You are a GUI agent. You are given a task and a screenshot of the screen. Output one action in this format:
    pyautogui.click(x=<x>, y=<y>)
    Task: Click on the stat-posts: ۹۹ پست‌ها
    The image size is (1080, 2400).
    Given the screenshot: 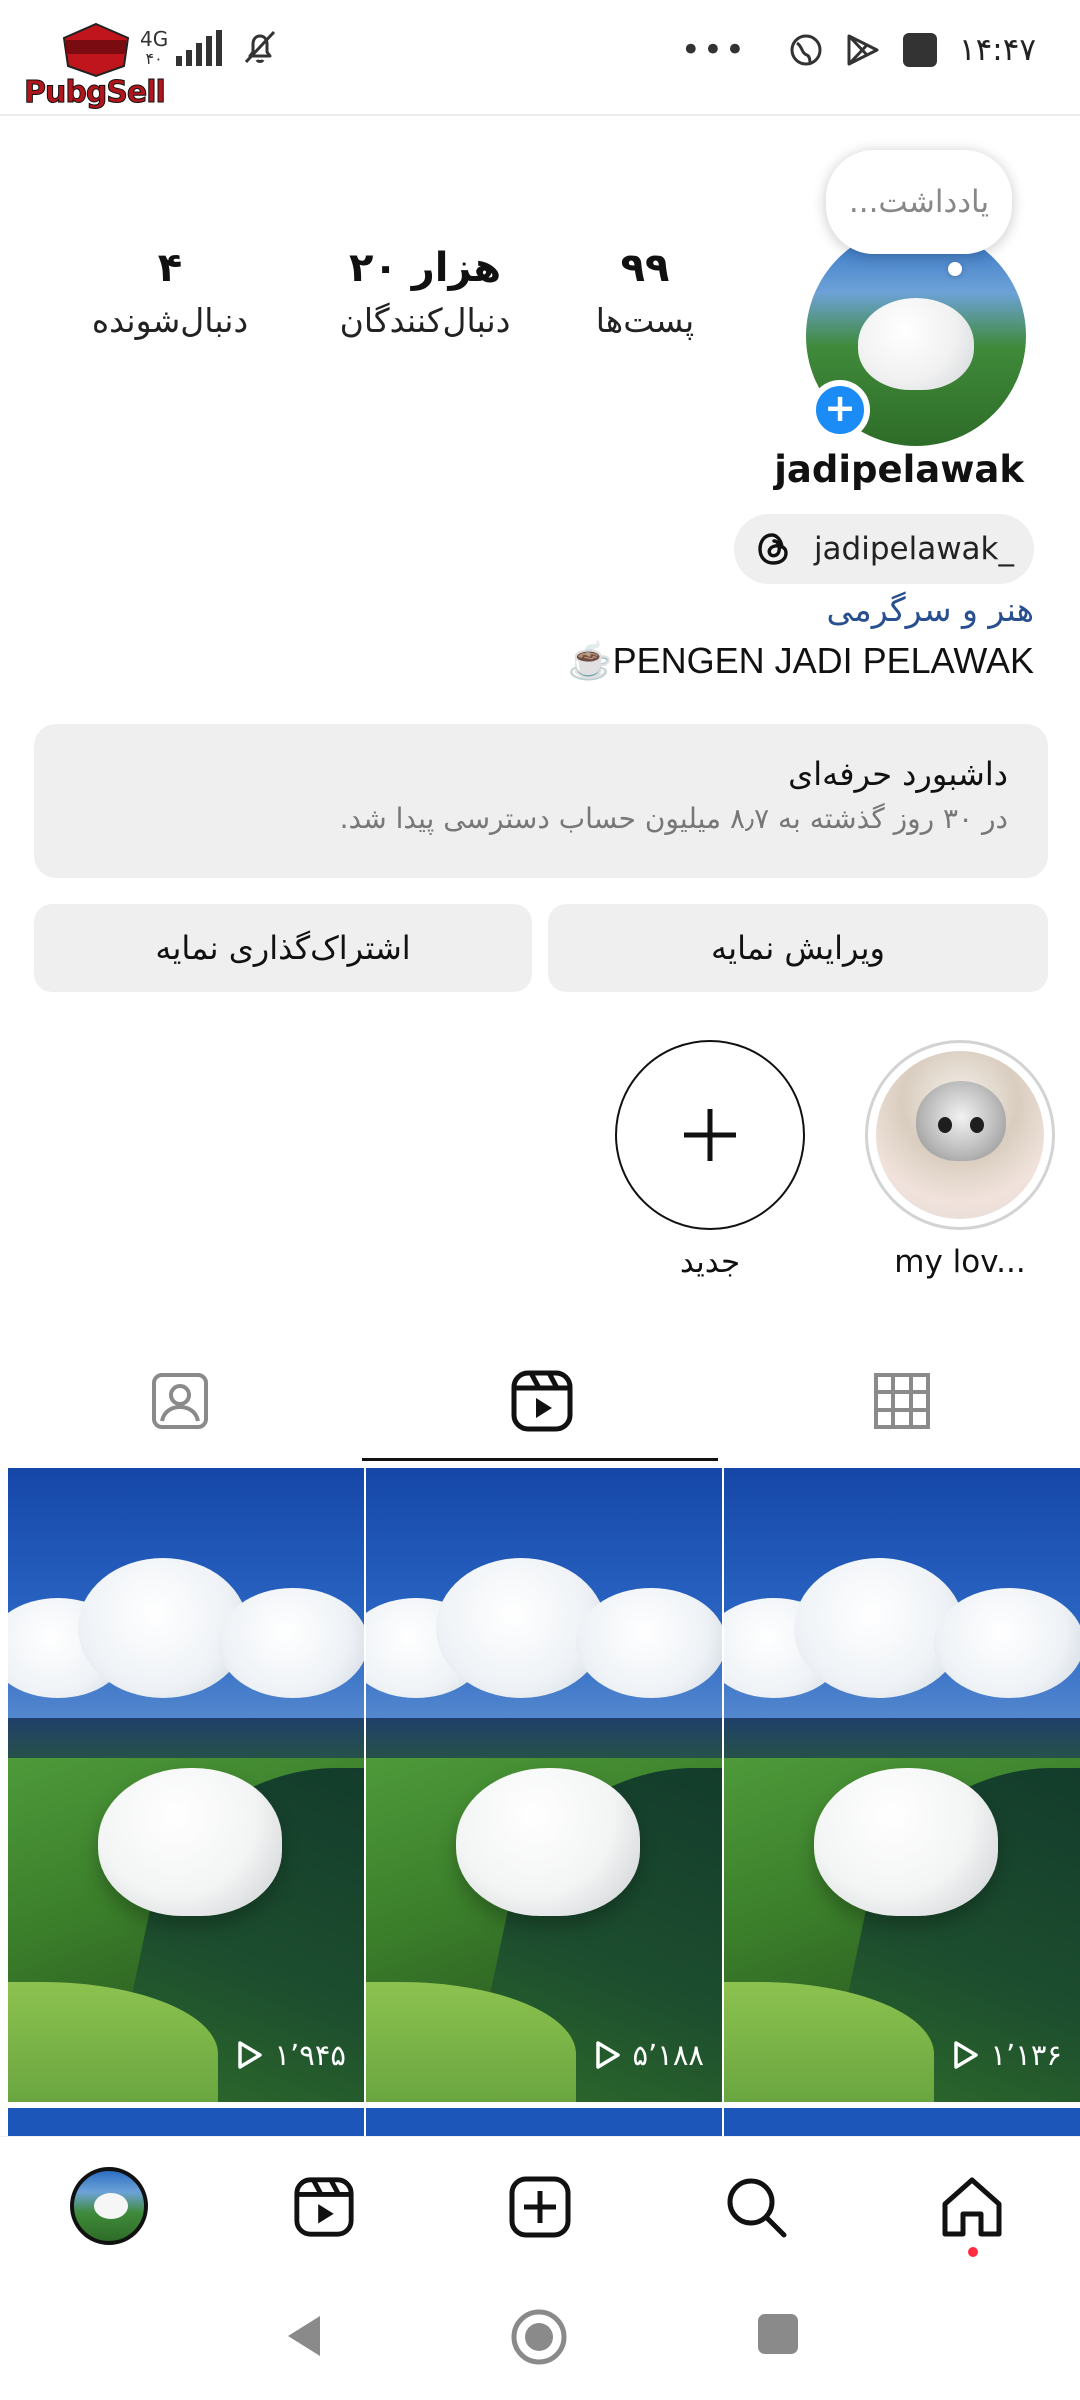 What is the action you would take?
    pyautogui.click(x=645, y=293)
    